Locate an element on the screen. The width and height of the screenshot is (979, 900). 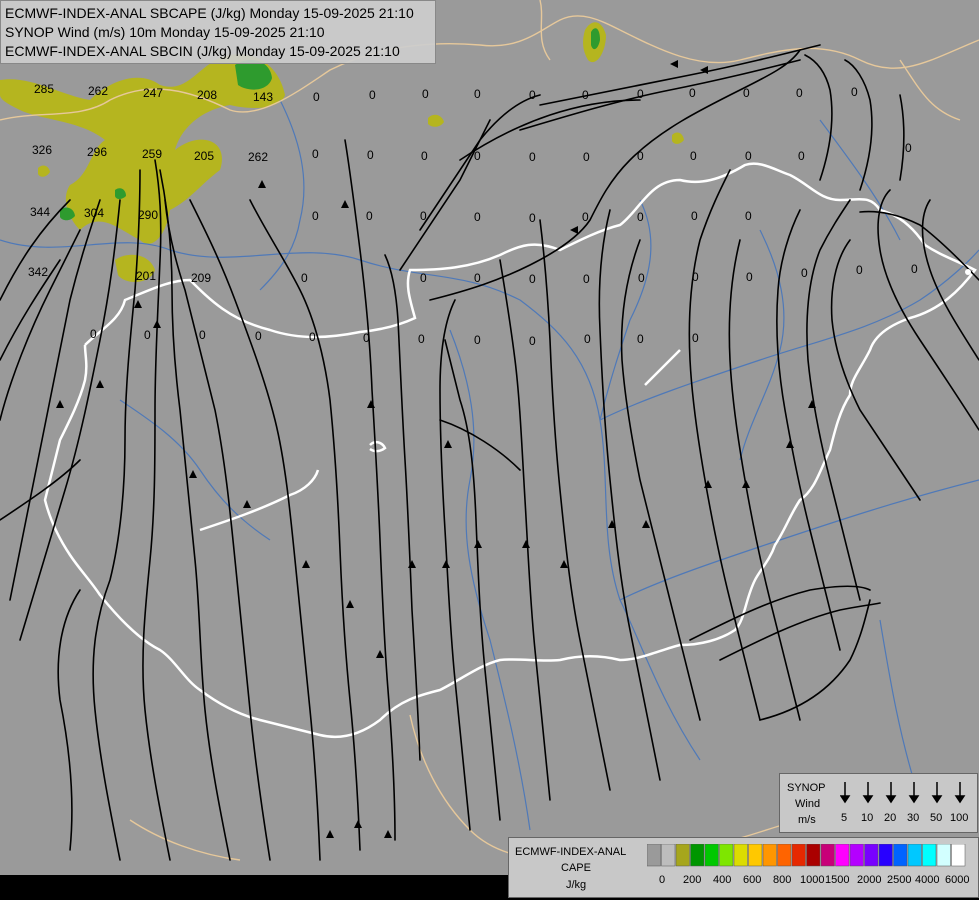
cape-tick-label: 800 is located at coordinates (782, 880).